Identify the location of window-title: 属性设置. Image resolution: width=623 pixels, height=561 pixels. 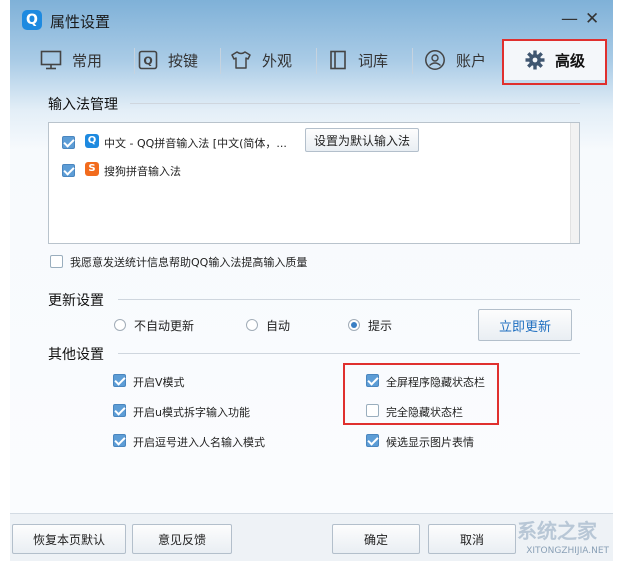
(80, 22).